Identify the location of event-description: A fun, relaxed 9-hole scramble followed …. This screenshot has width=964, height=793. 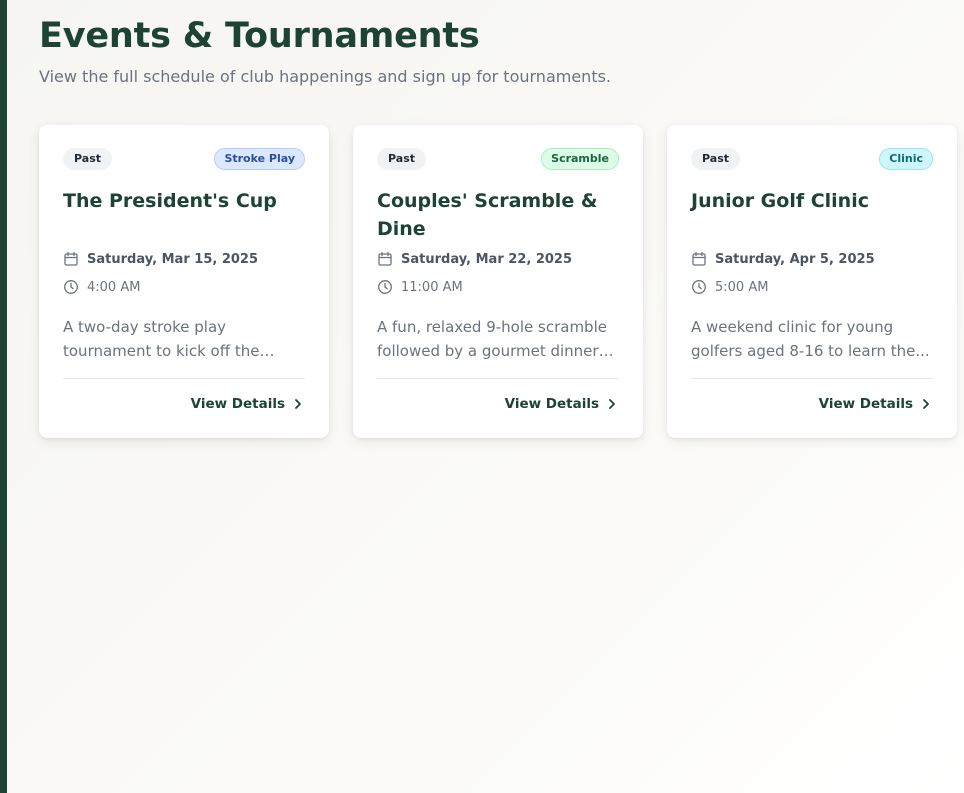
(492, 339).